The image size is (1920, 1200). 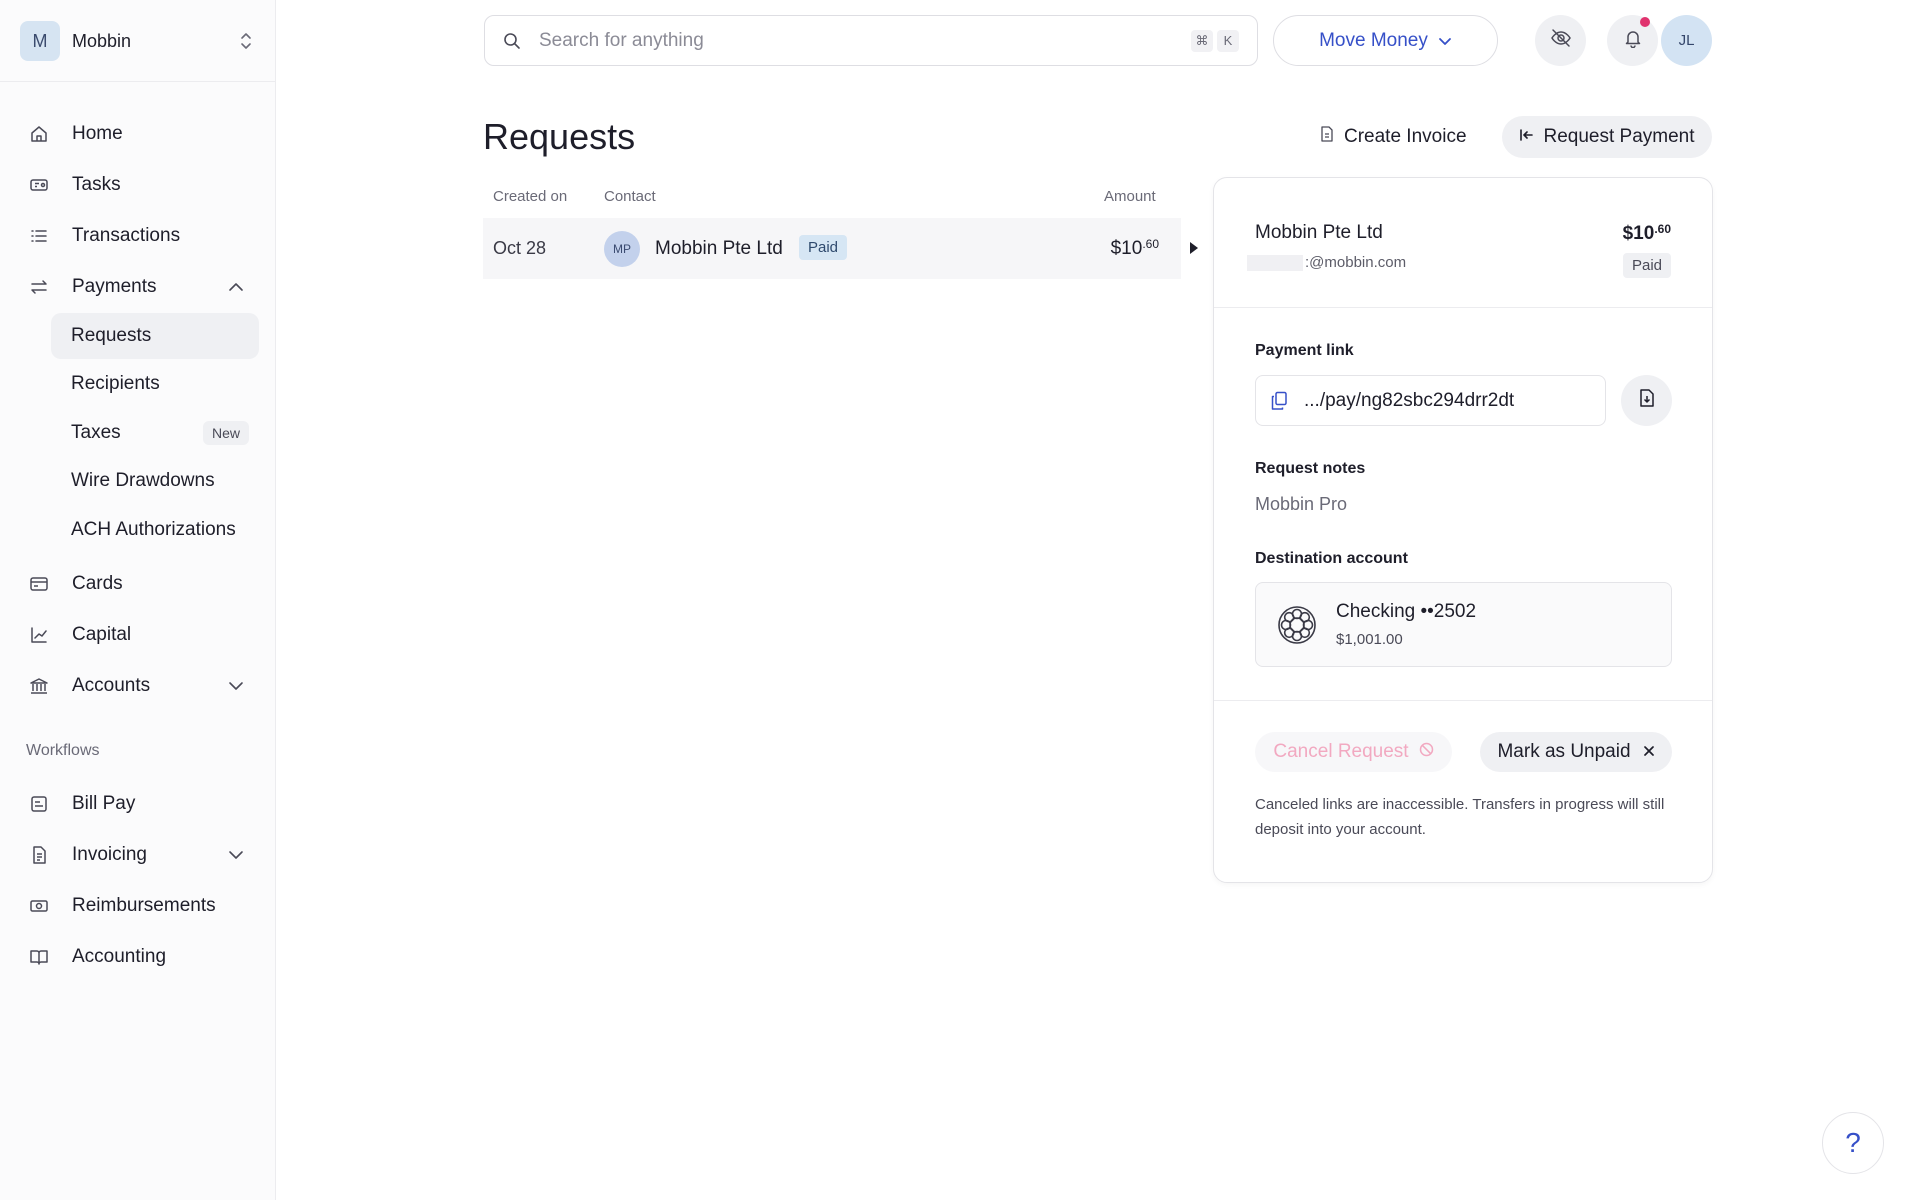 What do you see at coordinates (1356, 262) in the screenshot?
I see `detail-email-text: :@mobbin.com` at bounding box center [1356, 262].